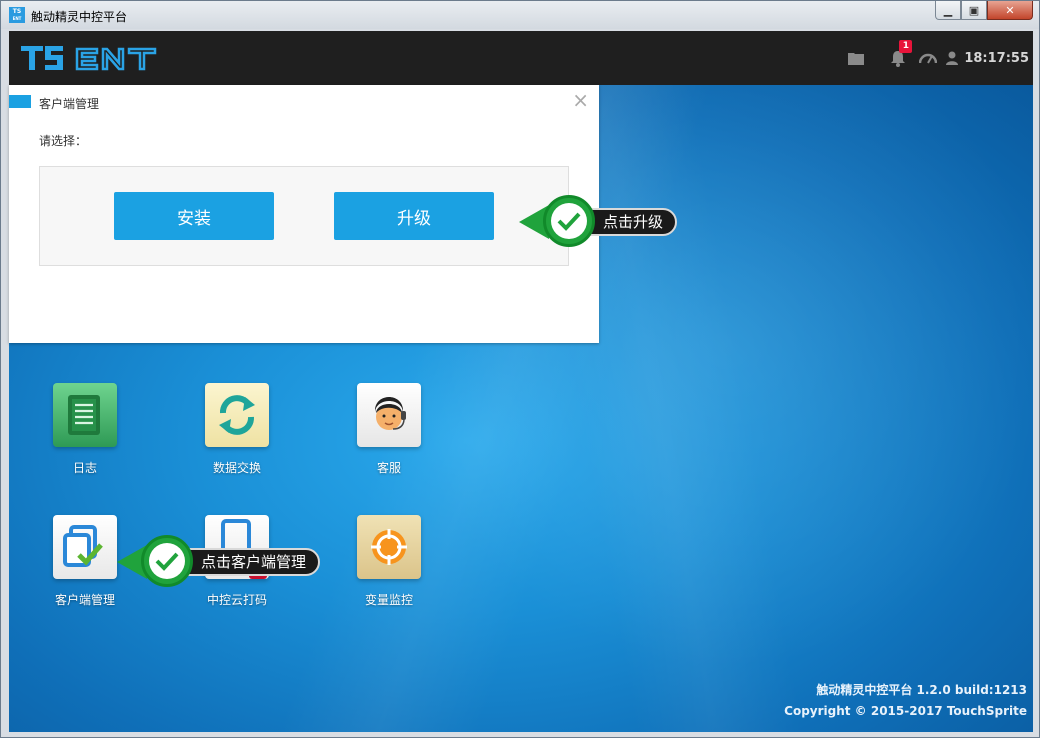  What do you see at coordinates (905, 711) in the screenshot?
I see `copyright-text: Copyright © 2015-2017 TouchSprite` at bounding box center [905, 711].